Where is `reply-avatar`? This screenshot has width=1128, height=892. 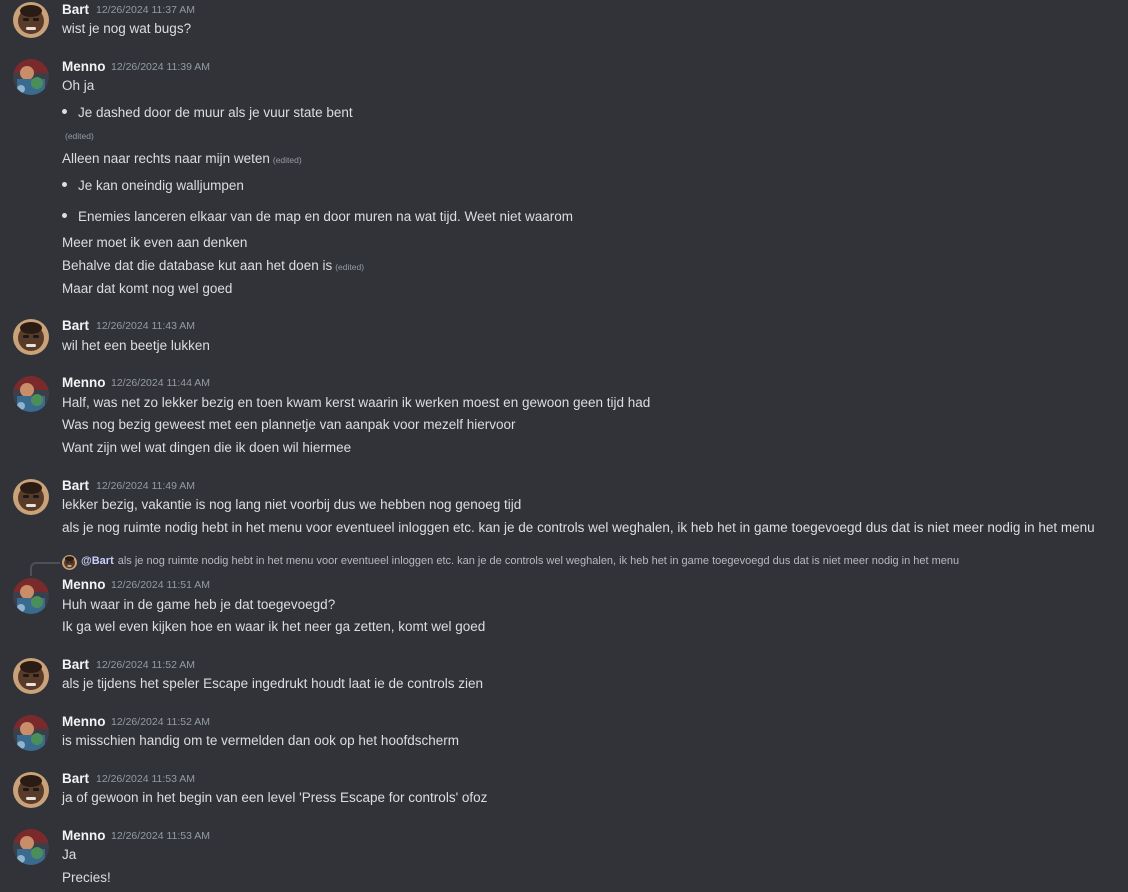
reply-avatar is located at coordinates (69, 562).